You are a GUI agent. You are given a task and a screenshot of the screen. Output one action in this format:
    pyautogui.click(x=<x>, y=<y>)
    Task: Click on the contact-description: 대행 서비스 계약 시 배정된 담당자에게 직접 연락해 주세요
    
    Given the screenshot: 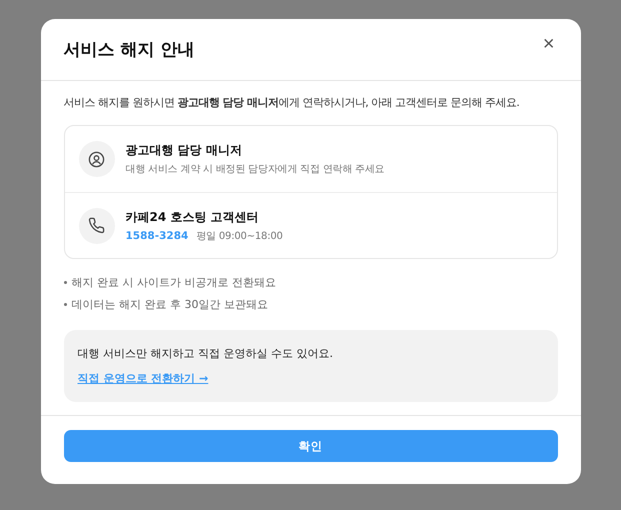 What is the action you would take?
    pyautogui.click(x=255, y=169)
    